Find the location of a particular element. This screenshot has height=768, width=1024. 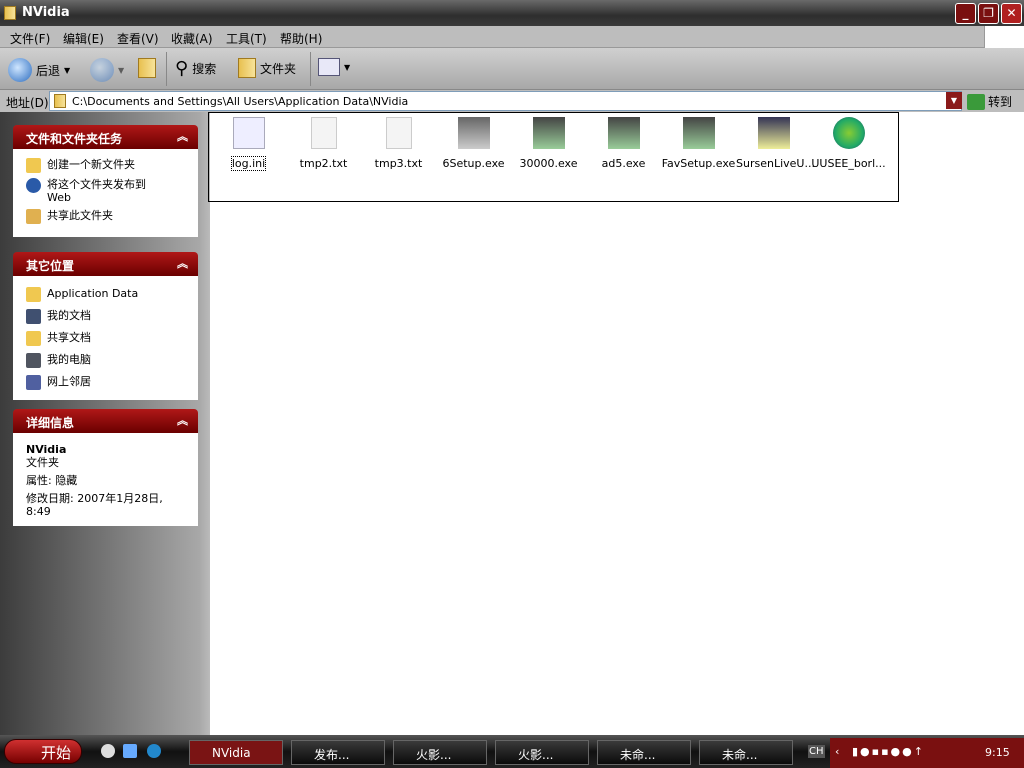

detail-name: NVidia is located at coordinates (46, 449).